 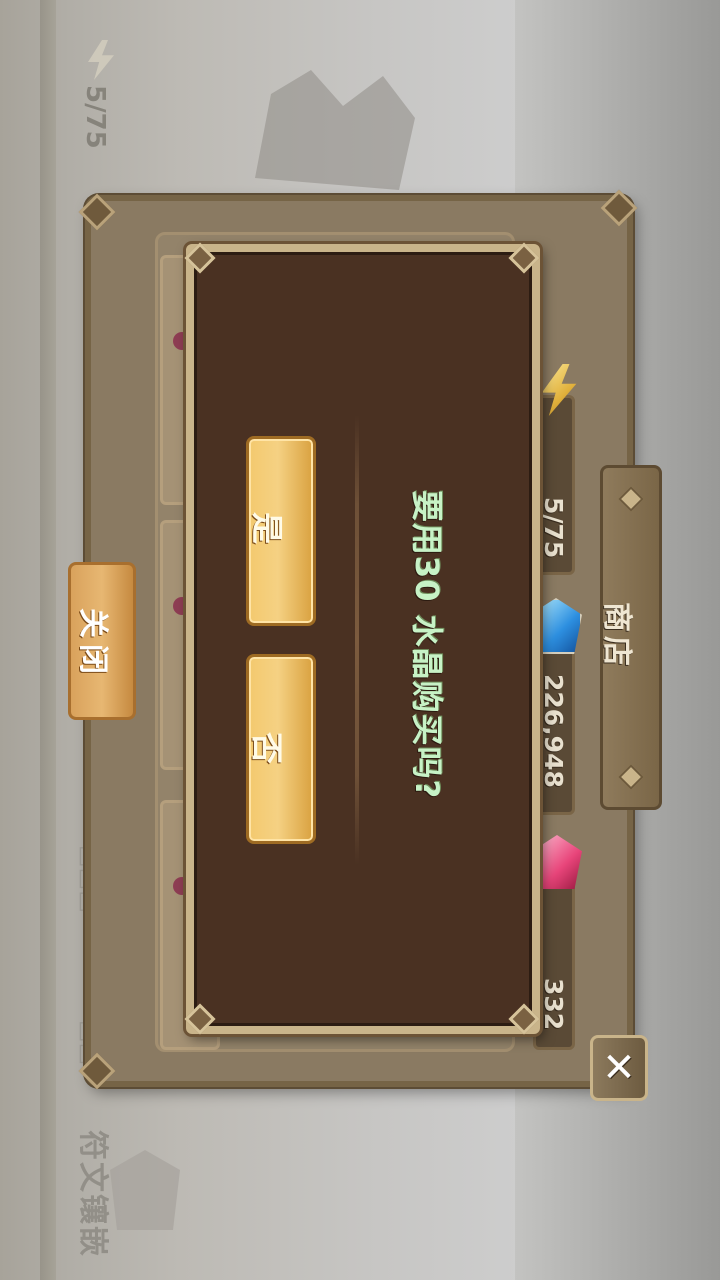 I want to click on hud-energy-count: 5/75, so click(x=95, y=117).